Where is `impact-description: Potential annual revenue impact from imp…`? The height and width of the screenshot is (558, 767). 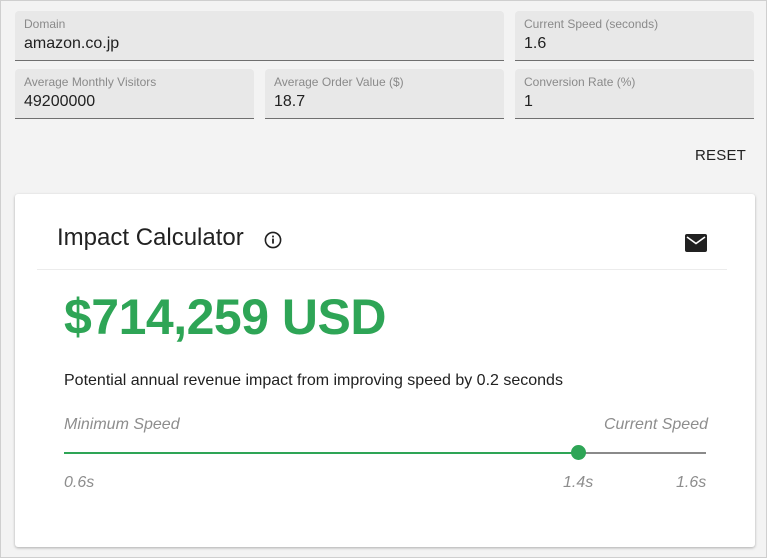
impact-description: Potential annual revenue impact from imp… is located at coordinates (313, 380).